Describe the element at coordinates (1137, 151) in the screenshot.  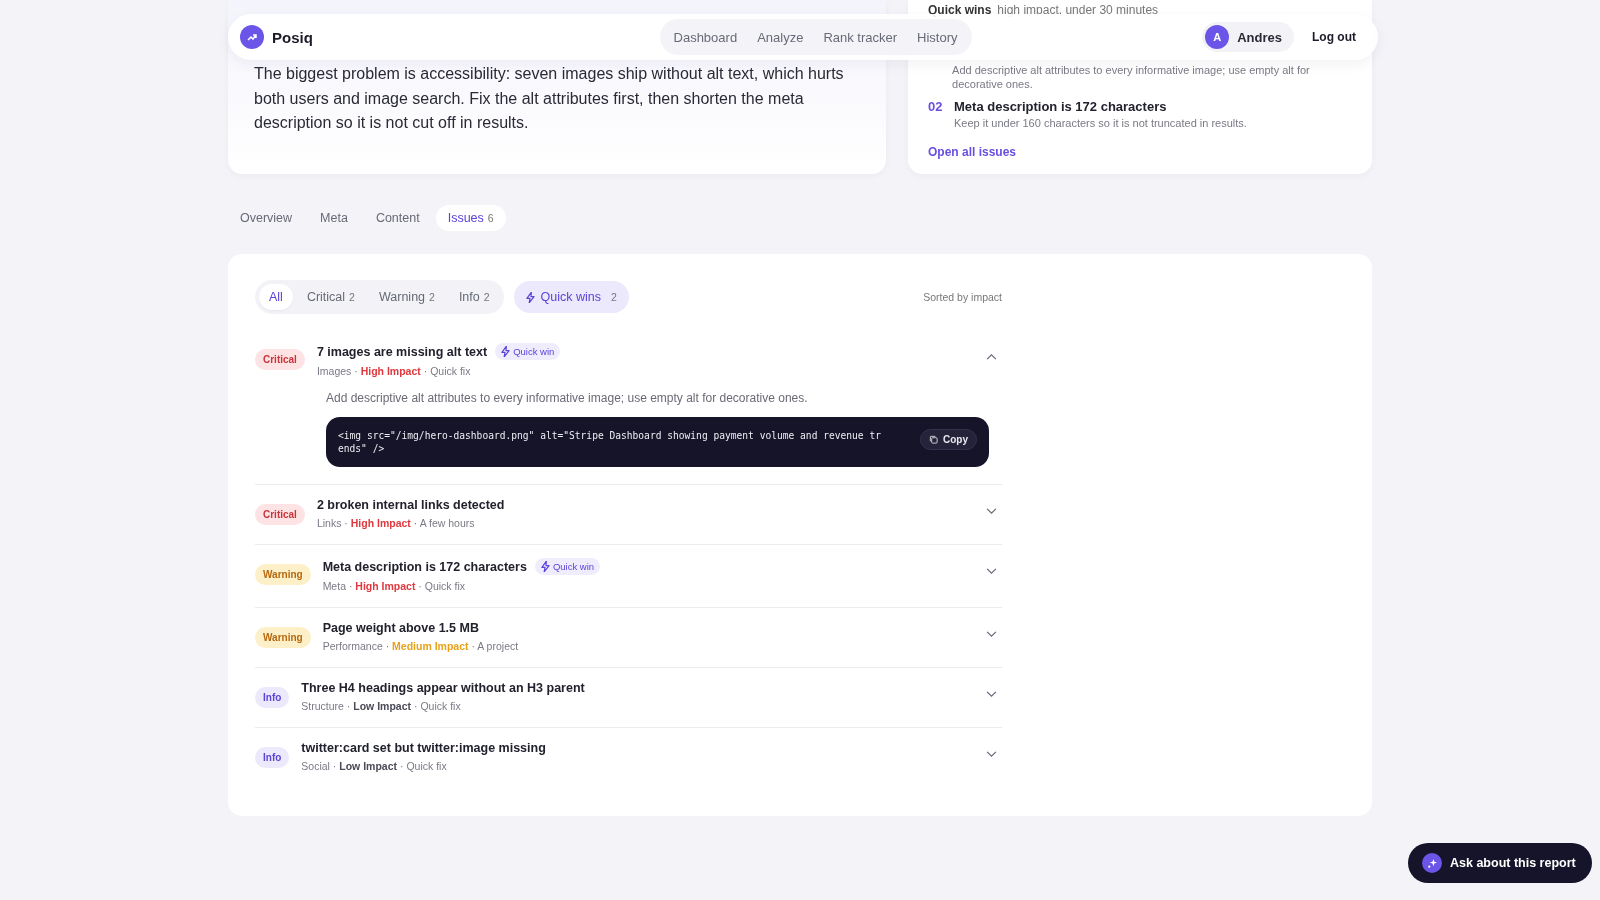
I see `open-all-issues-link: Open all issues` at that location.